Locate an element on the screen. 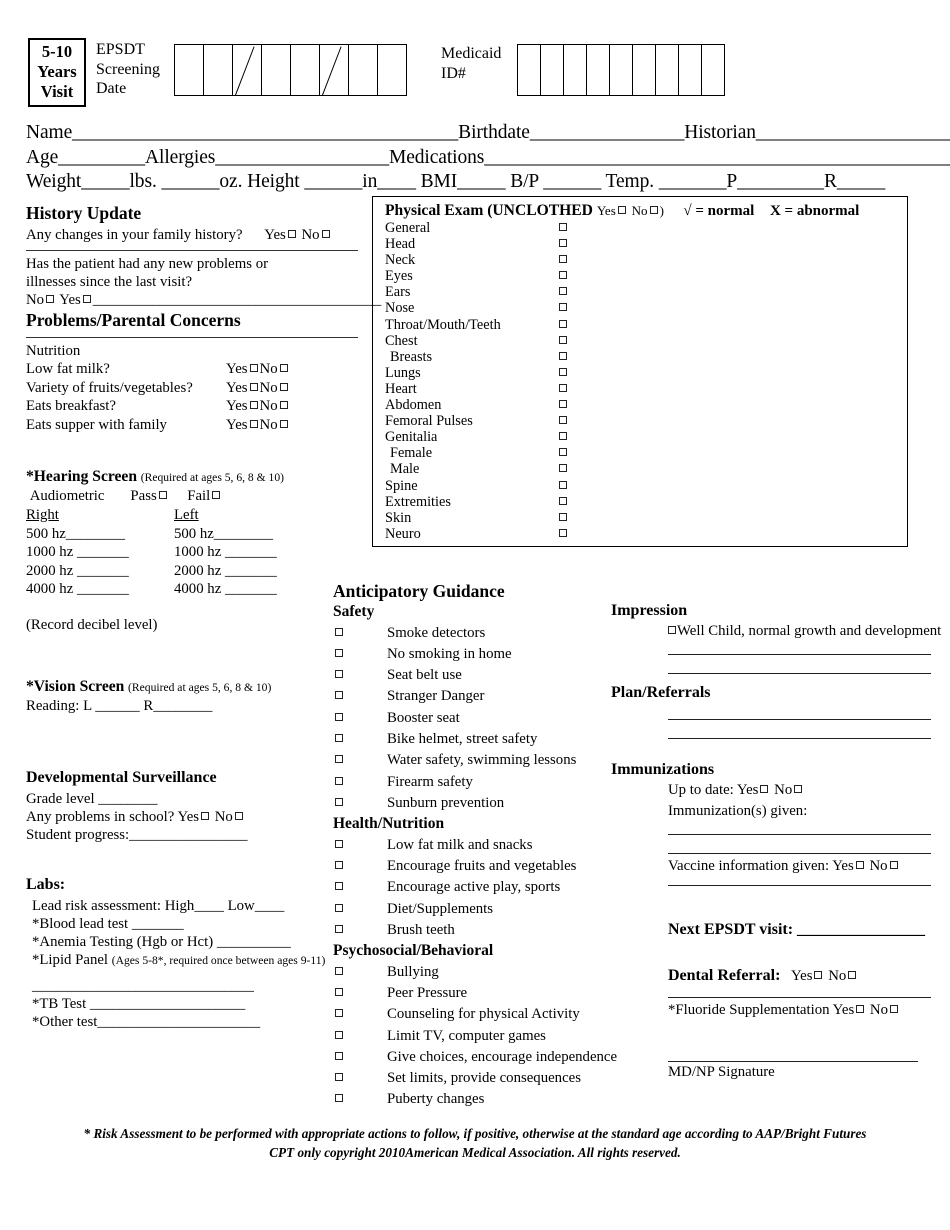 Image resolution: width=950 pixels, height=1230 pixels. hearing-left-frequency-row: 1000 hz _______ is located at coordinates (248, 552).